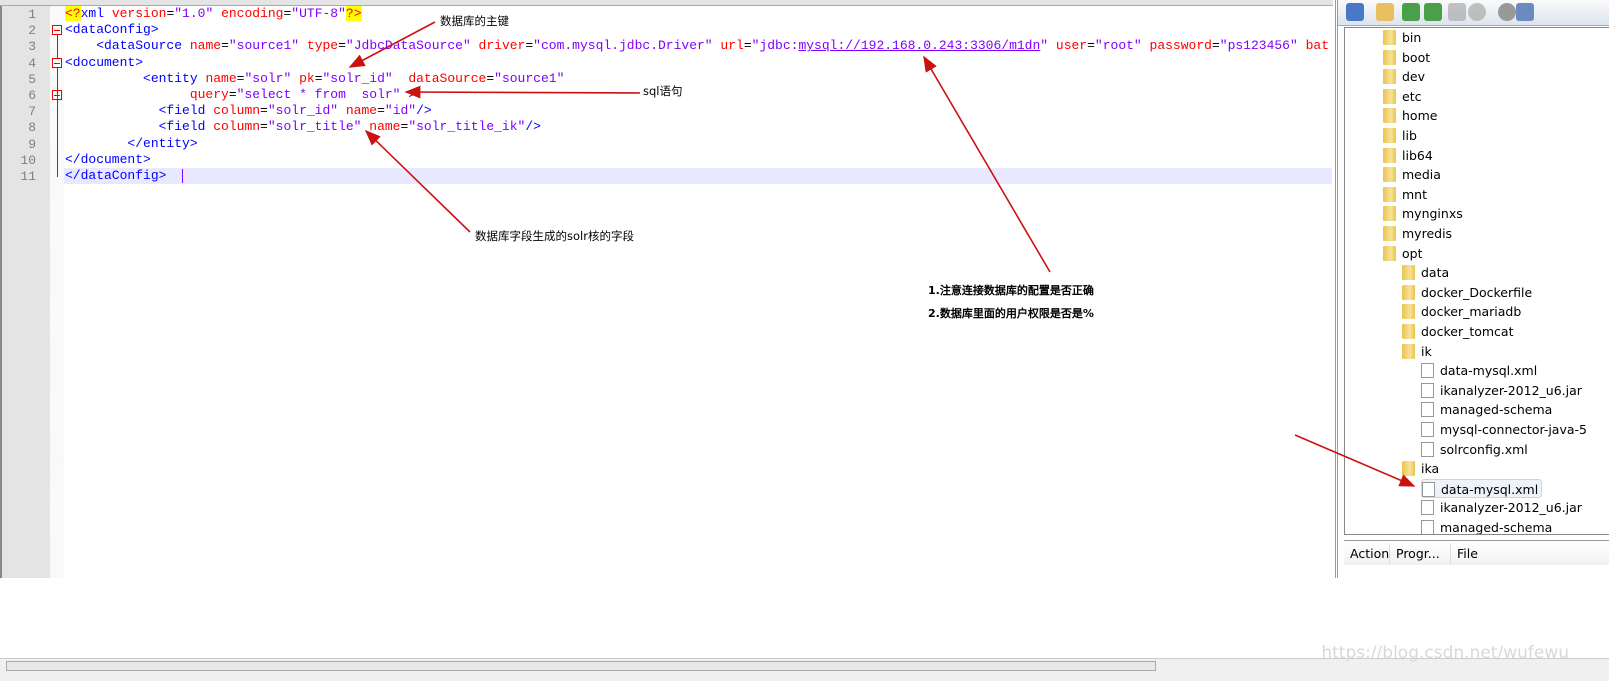 The image size is (1609, 681). I want to click on tree-folder: ika, so click(1420, 468).